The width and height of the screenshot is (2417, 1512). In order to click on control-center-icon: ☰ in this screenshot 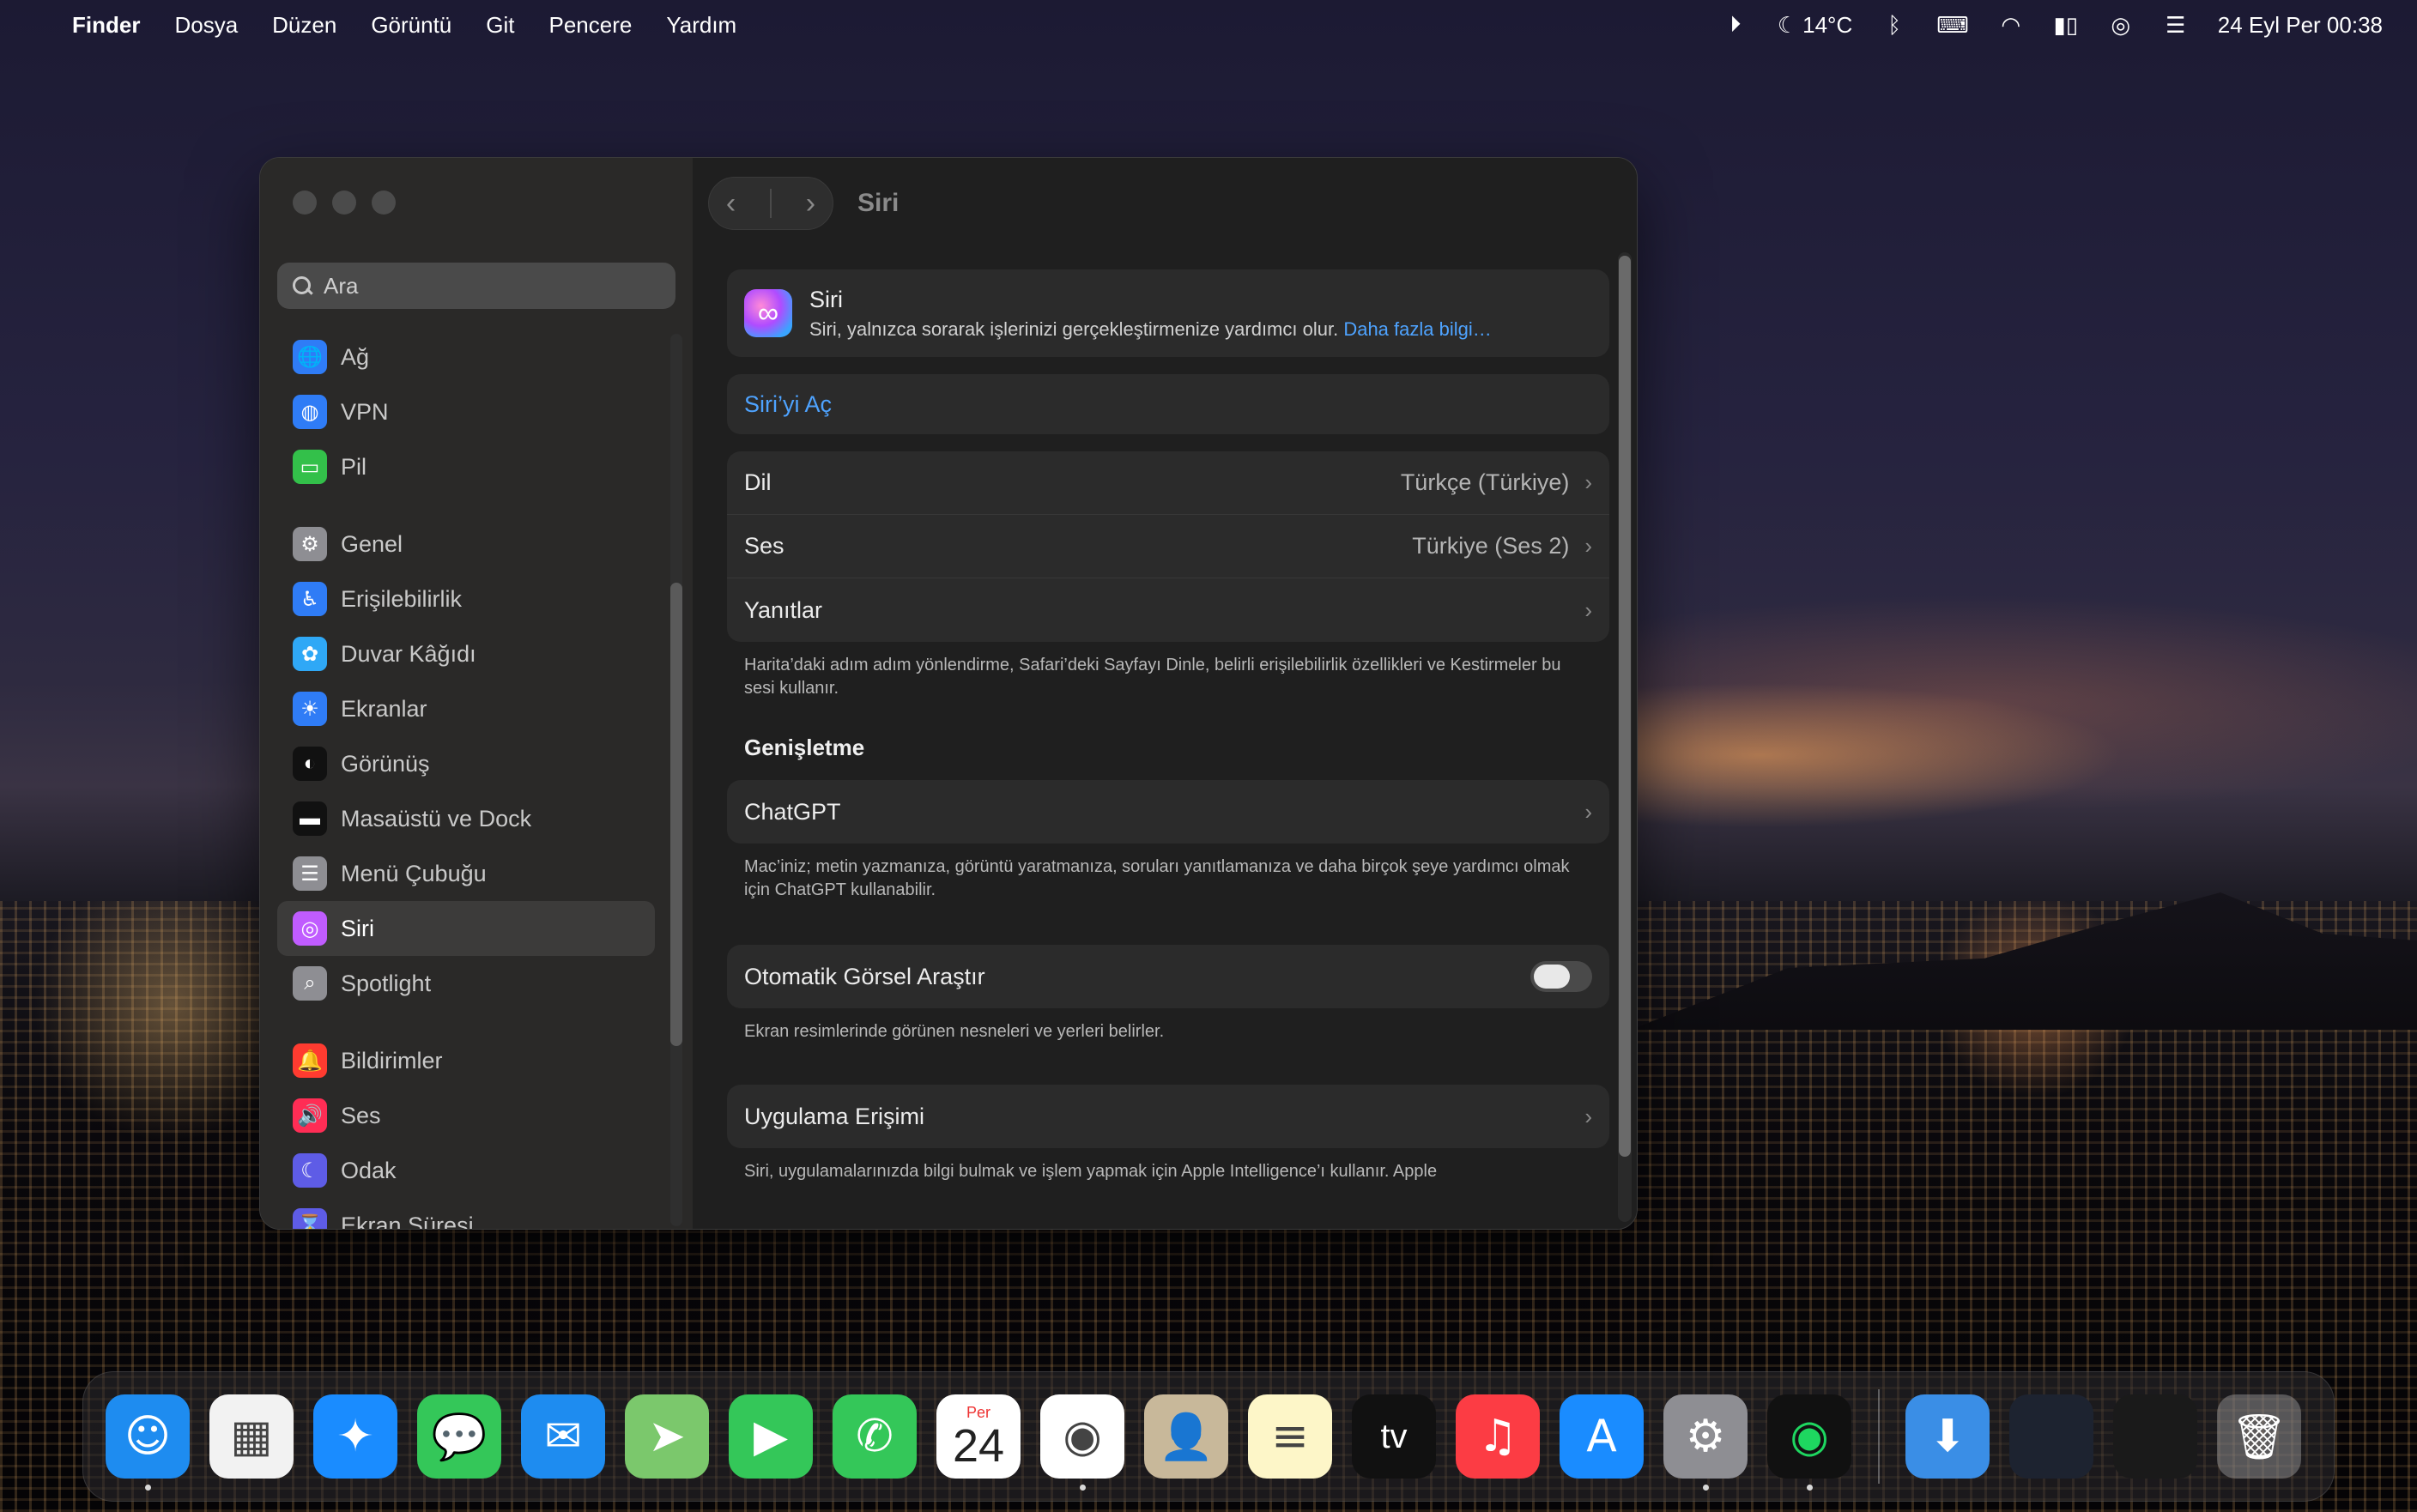, I will do `click(2176, 25)`.